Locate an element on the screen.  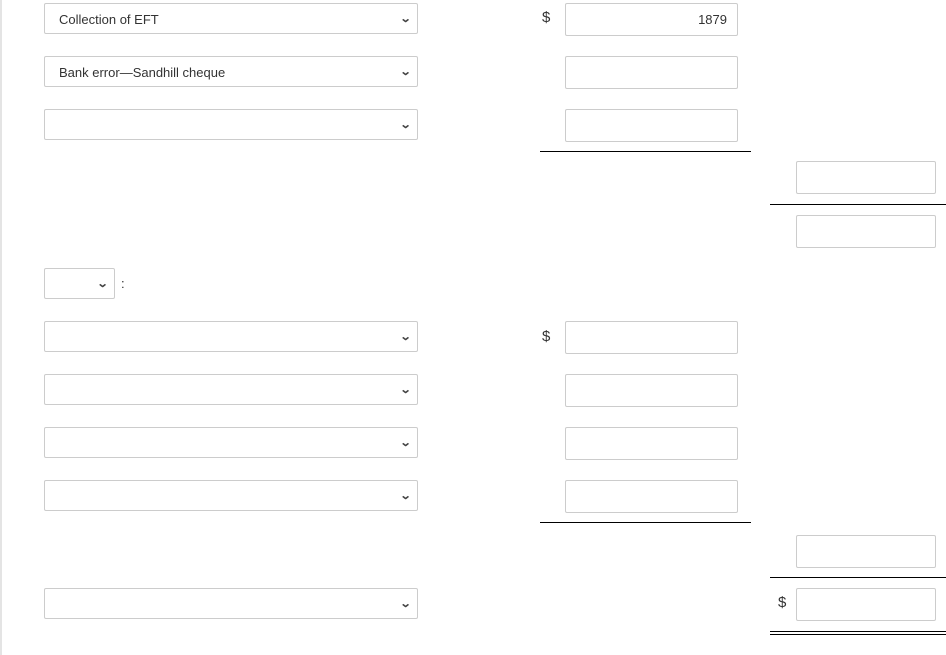
select-value: Collection of EFT is located at coordinates (109, 19).